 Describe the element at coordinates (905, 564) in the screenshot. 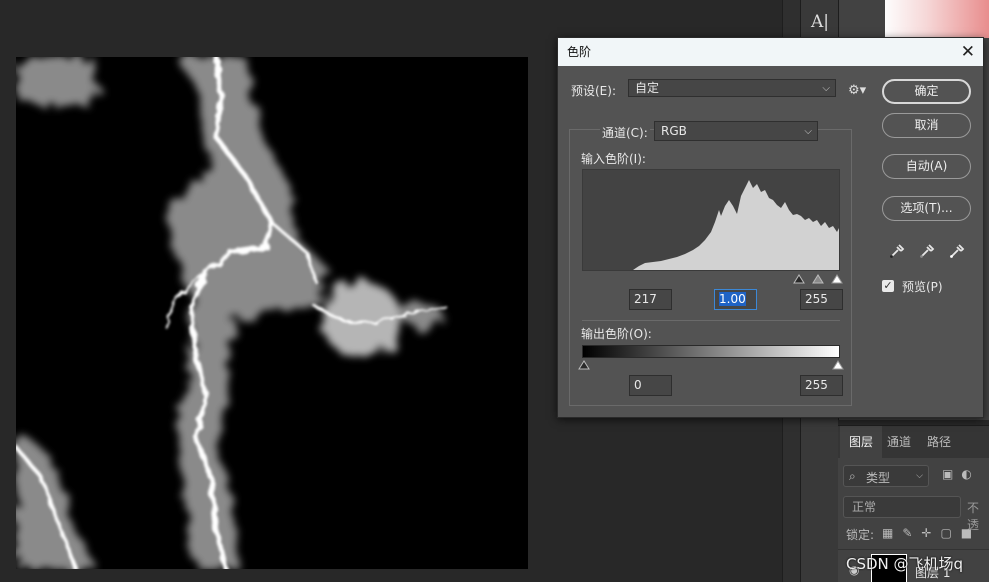

I see `watermark: CSDN @飞机场q` at that location.